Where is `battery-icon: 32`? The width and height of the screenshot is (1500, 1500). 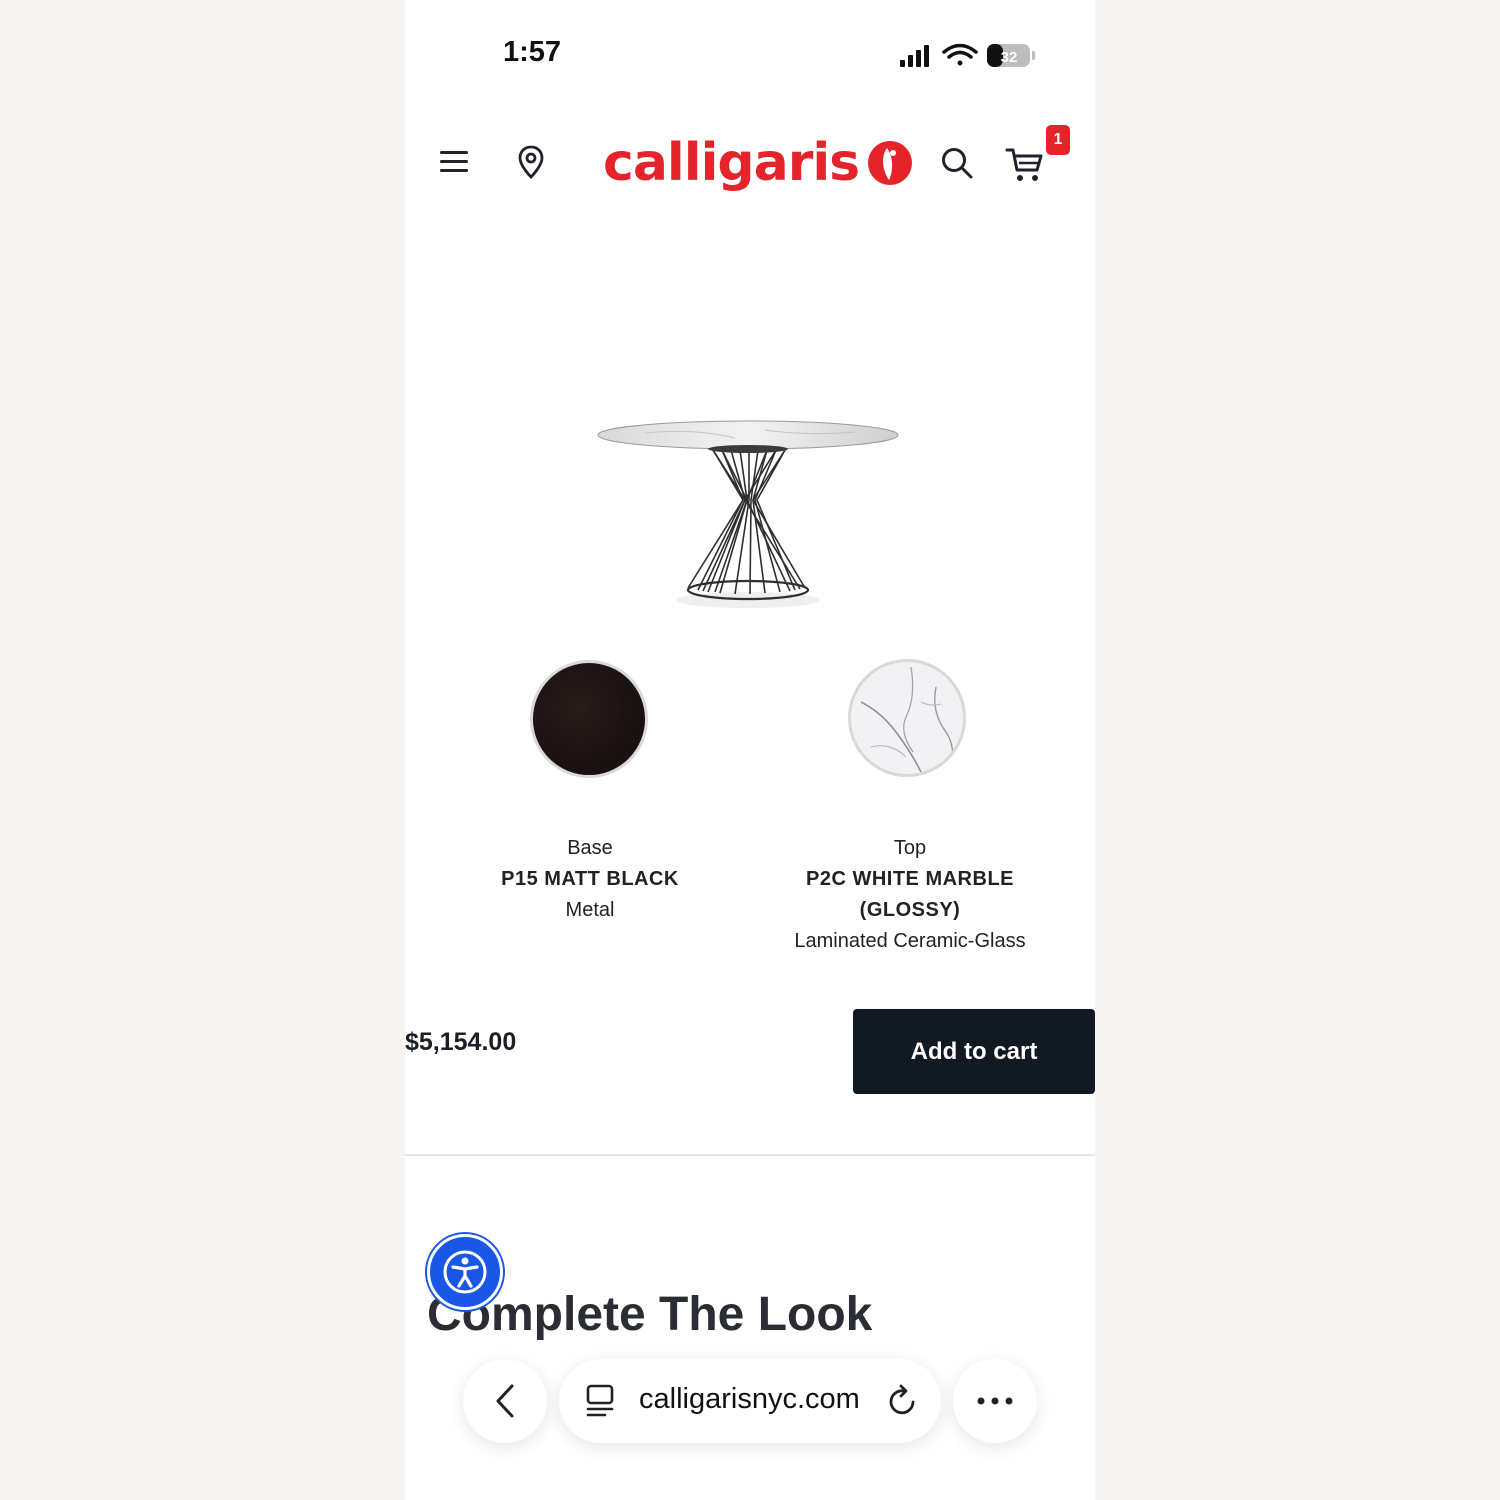 battery-icon: 32 is located at coordinates (1011, 55).